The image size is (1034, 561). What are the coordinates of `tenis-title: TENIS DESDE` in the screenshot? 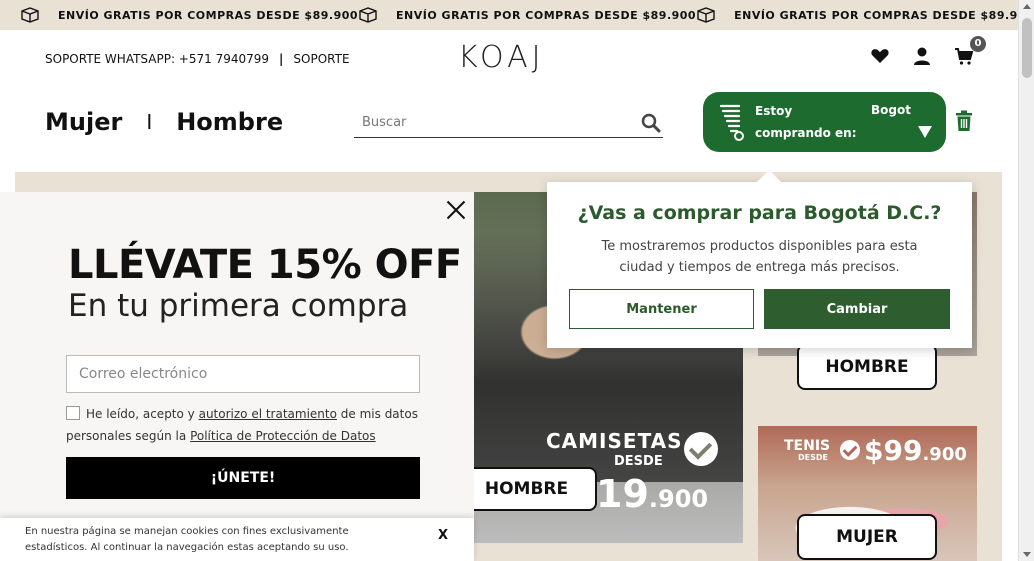 It's located at (807, 451).